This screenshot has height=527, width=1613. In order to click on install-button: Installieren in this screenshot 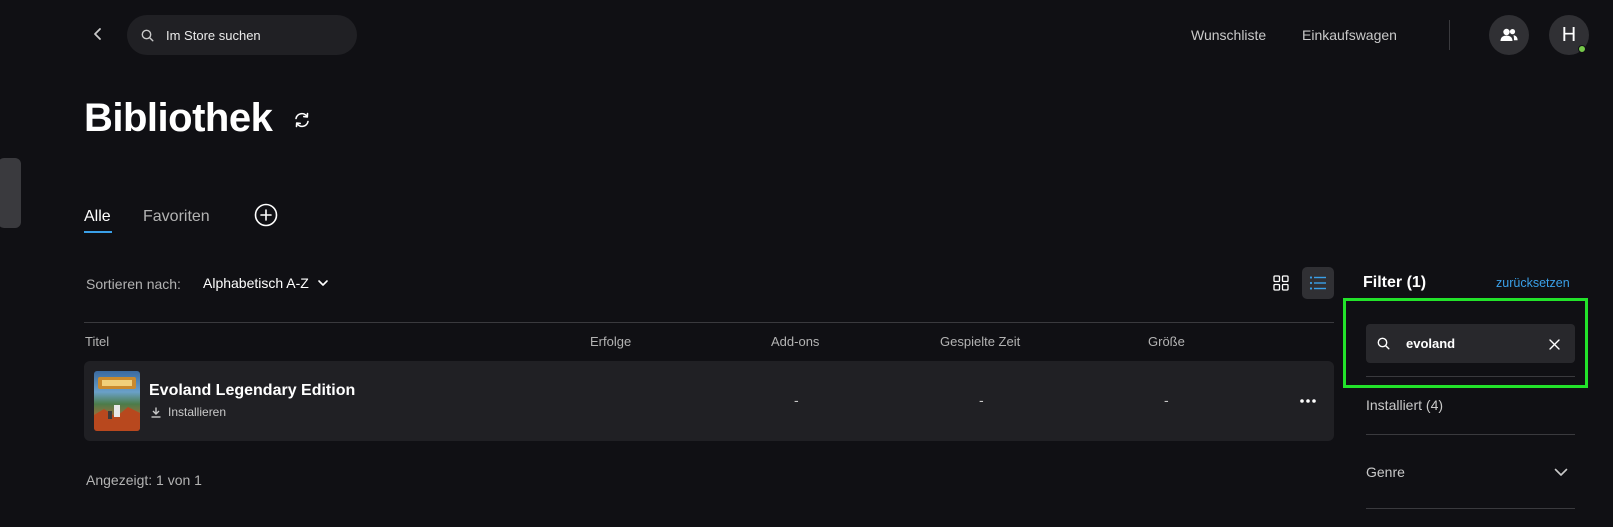, I will do `click(188, 412)`.